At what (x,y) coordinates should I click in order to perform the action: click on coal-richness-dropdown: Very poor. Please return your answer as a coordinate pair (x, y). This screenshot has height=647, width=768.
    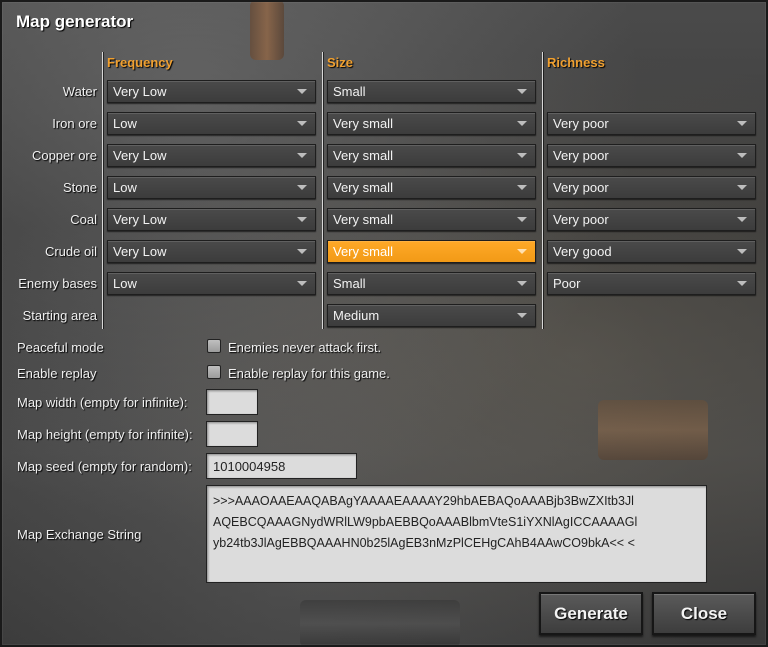
    Looking at the image, I should click on (651, 219).